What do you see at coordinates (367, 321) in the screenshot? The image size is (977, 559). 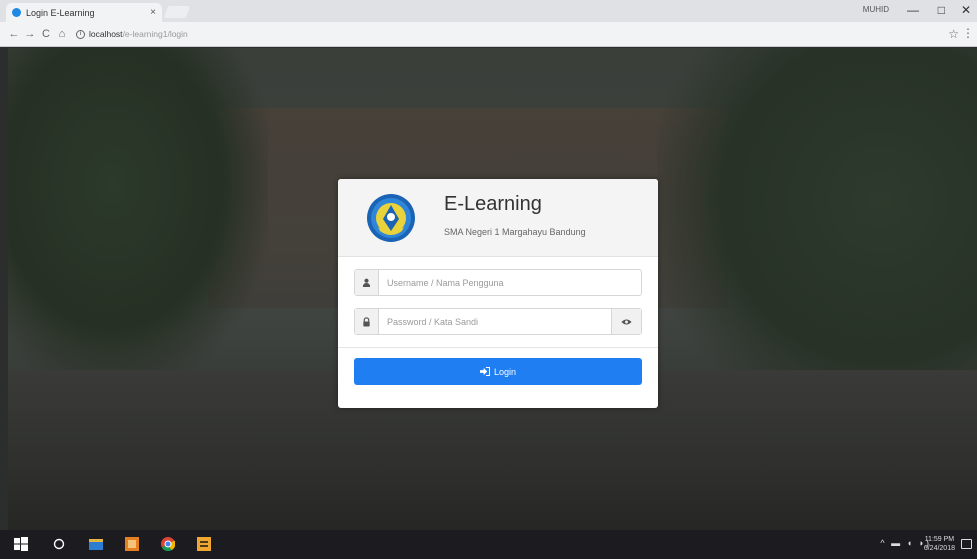 I see `lock-icon` at bounding box center [367, 321].